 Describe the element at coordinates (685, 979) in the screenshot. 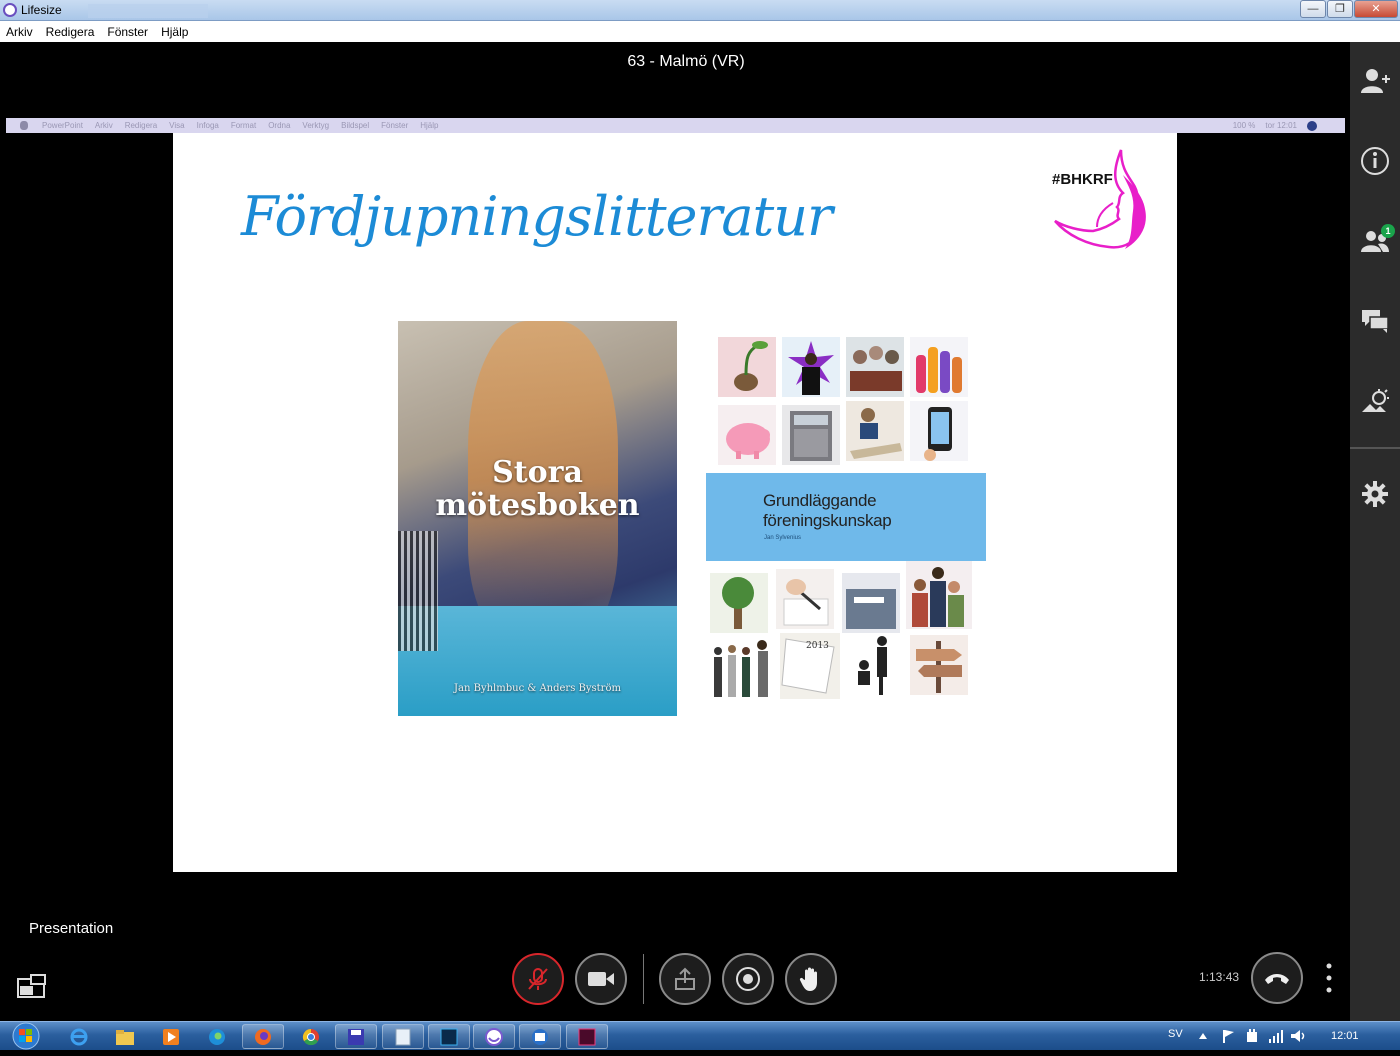

I see `share-screen-button` at that location.